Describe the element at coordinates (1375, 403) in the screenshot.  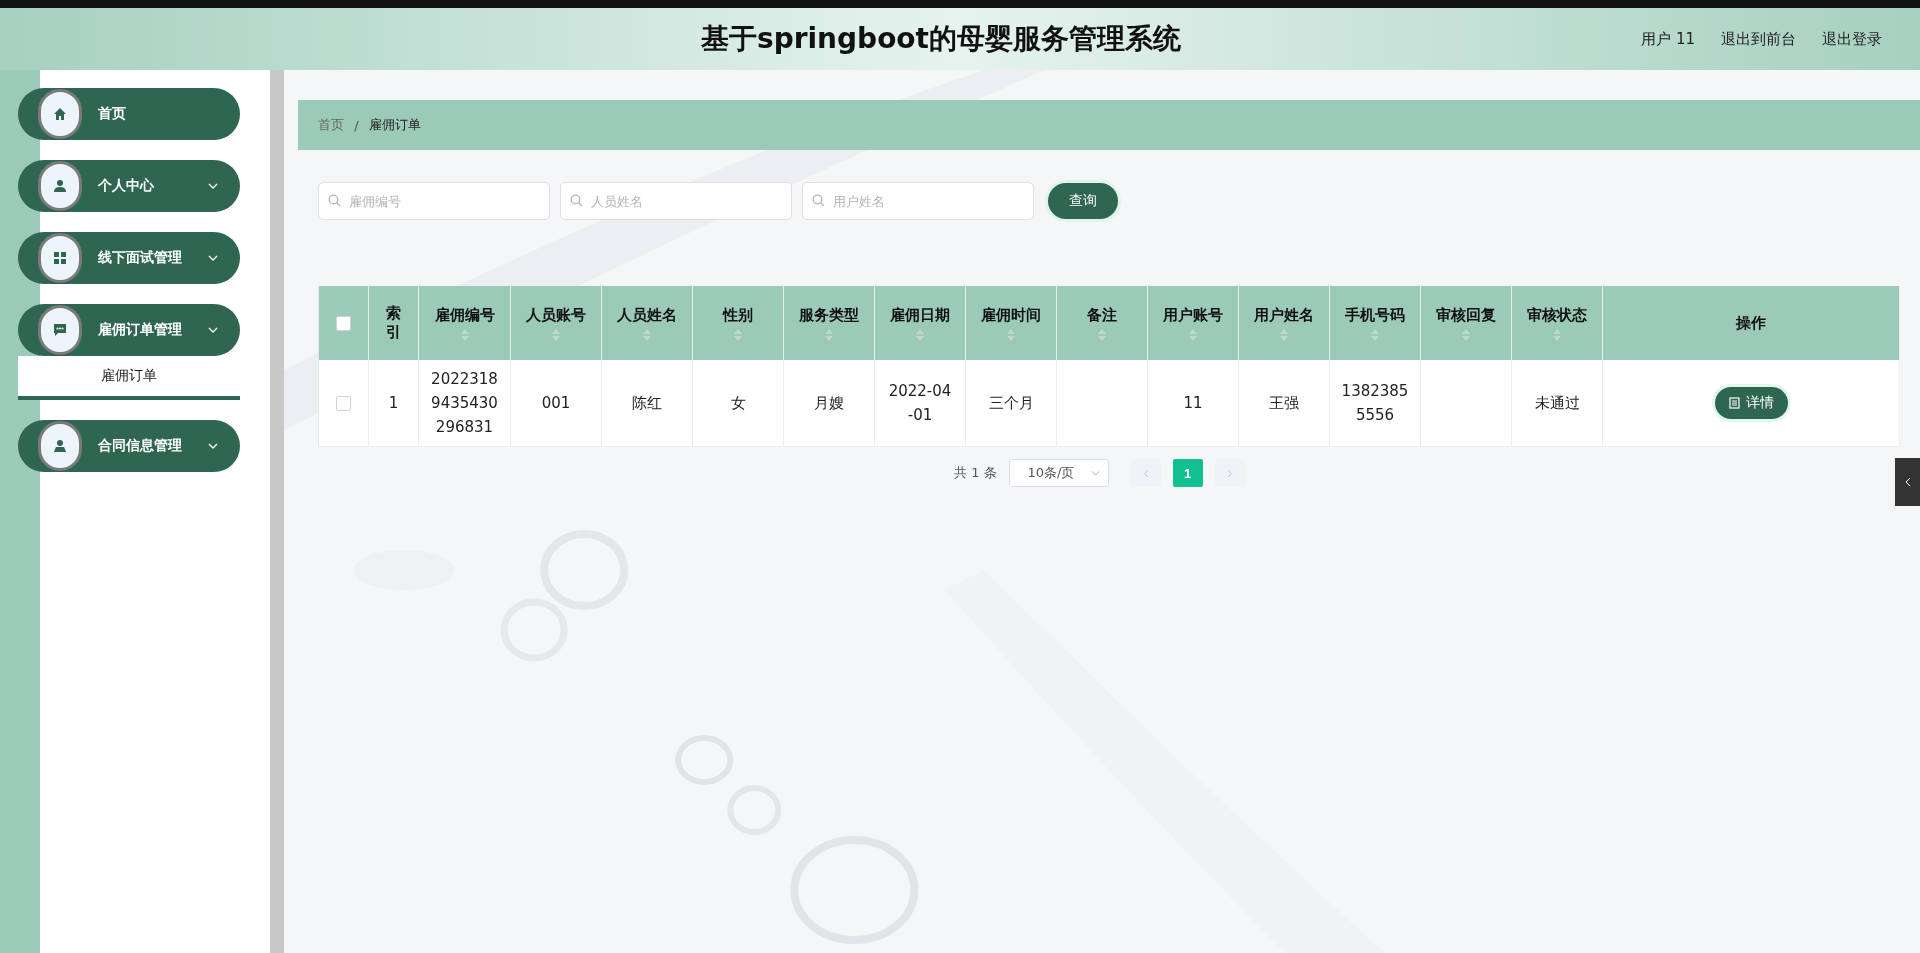
I see `table-cell: 13823855556` at that location.